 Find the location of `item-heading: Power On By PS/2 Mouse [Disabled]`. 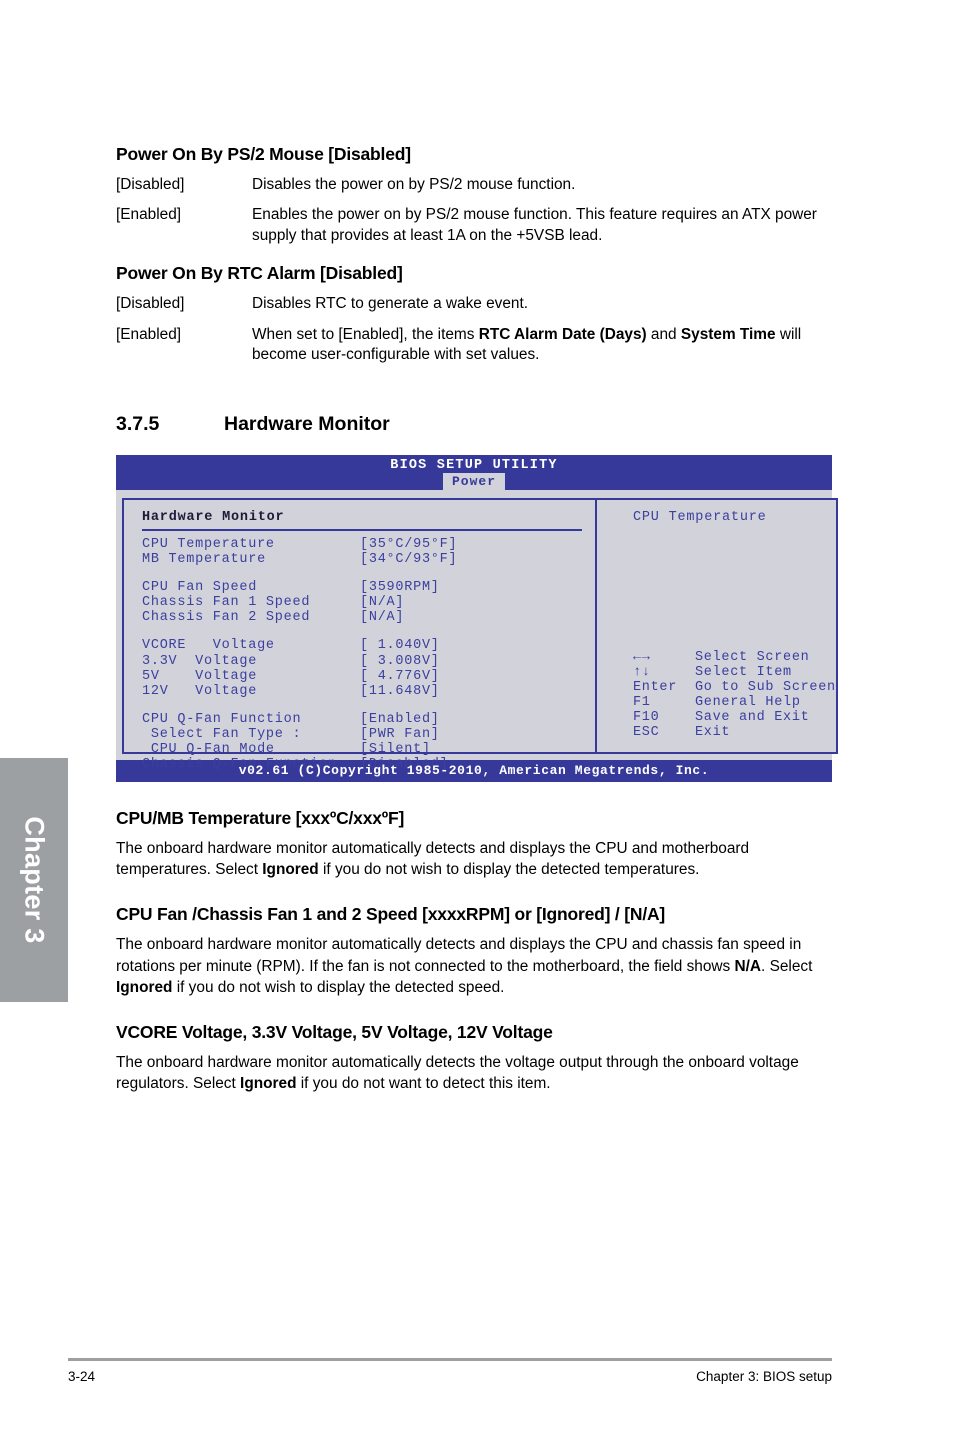

item-heading: Power On By PS/2 Mouse [Disabled] is located at coordinates (263, 154).